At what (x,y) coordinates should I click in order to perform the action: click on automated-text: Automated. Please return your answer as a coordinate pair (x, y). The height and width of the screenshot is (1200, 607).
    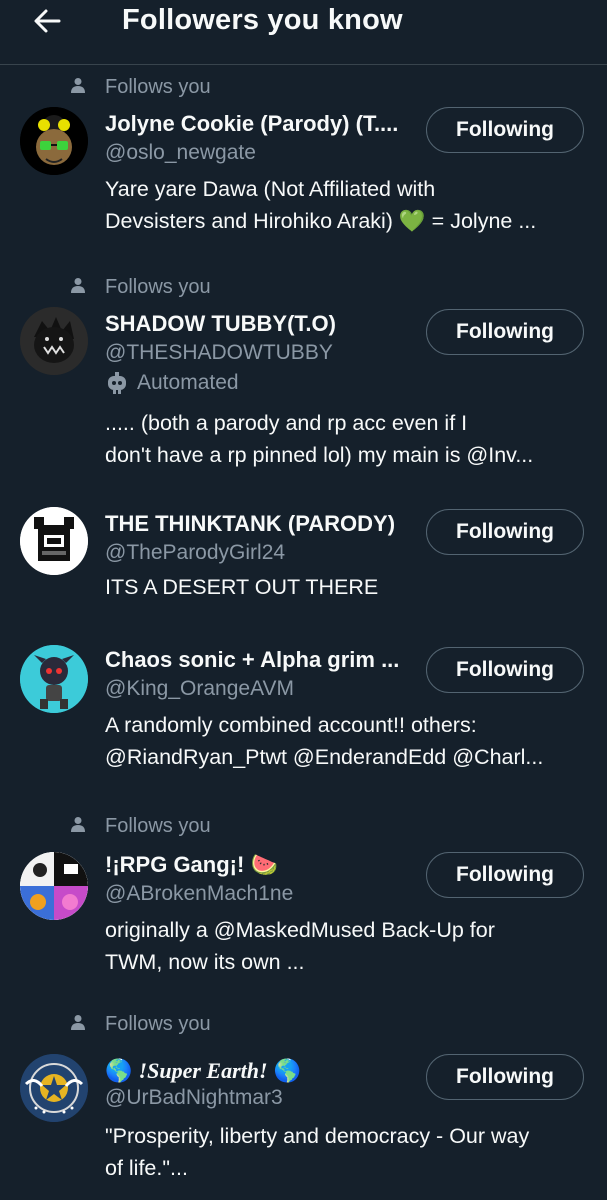
    Looking at the image, I should click on (188, 382).